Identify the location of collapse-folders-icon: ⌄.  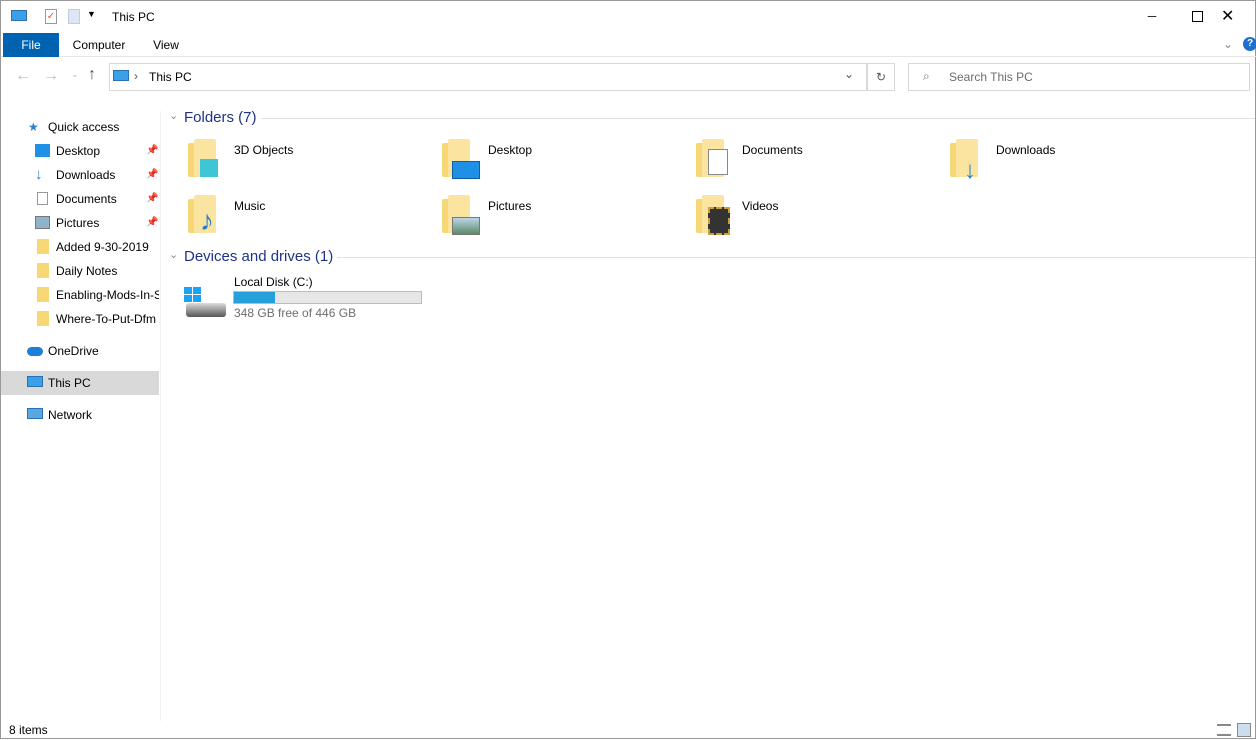
(173, 115).